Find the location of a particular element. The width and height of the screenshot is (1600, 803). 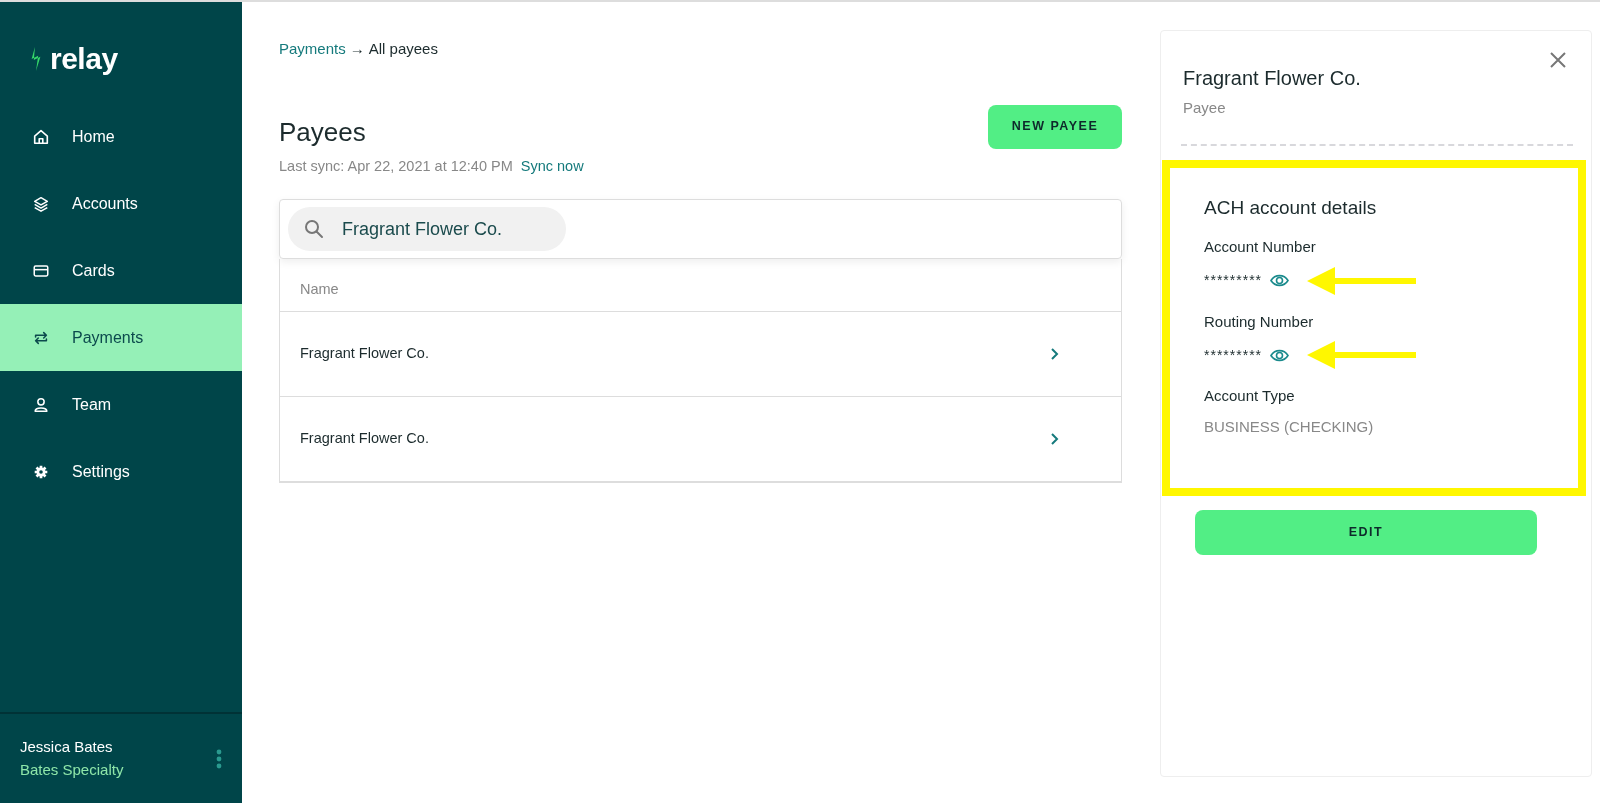

search-field: Fragrant Flower Co. is located at coordinates (427, 229).